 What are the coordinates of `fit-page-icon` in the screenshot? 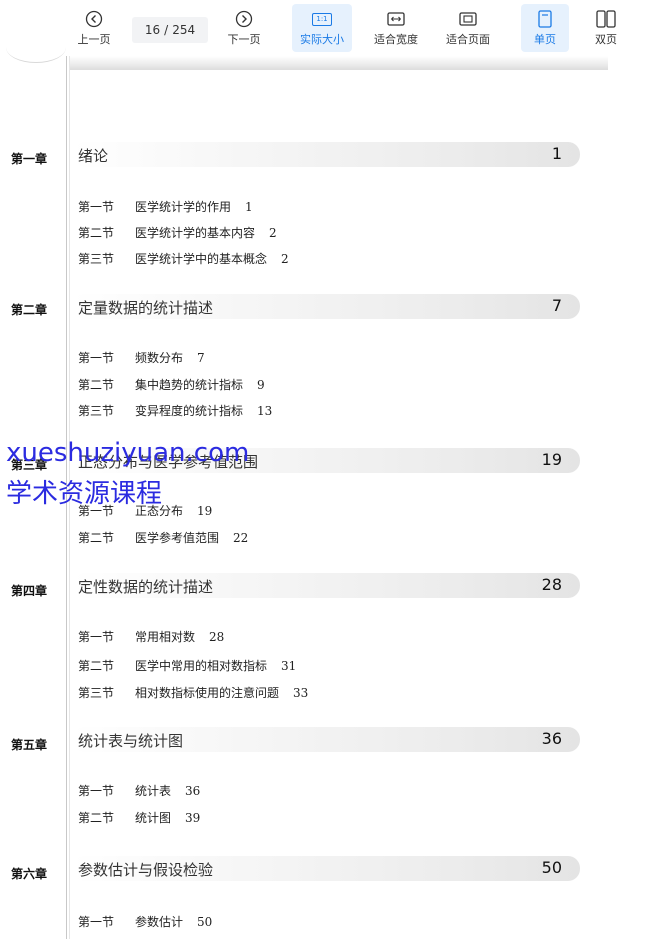 It's located at (468, 19).